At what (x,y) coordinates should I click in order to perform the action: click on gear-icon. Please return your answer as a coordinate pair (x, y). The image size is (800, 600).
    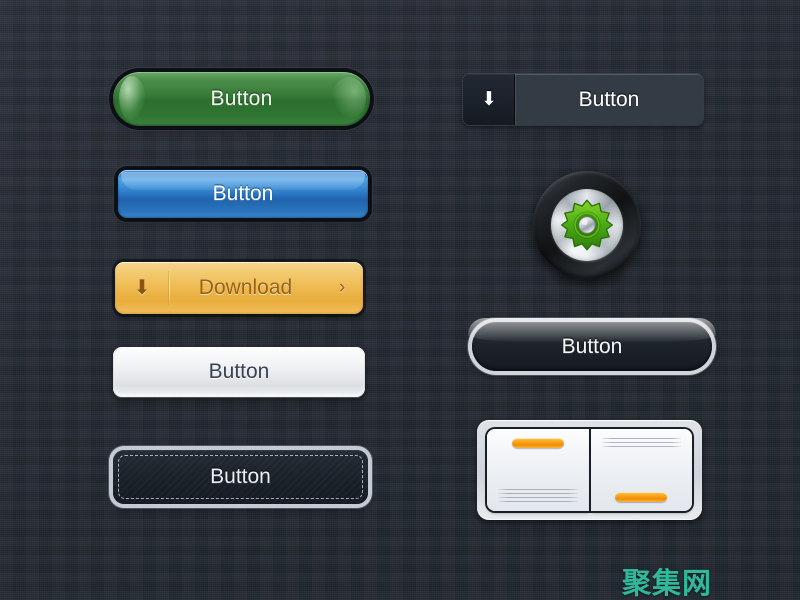
    Looking at the image, I should click on (587, 225).